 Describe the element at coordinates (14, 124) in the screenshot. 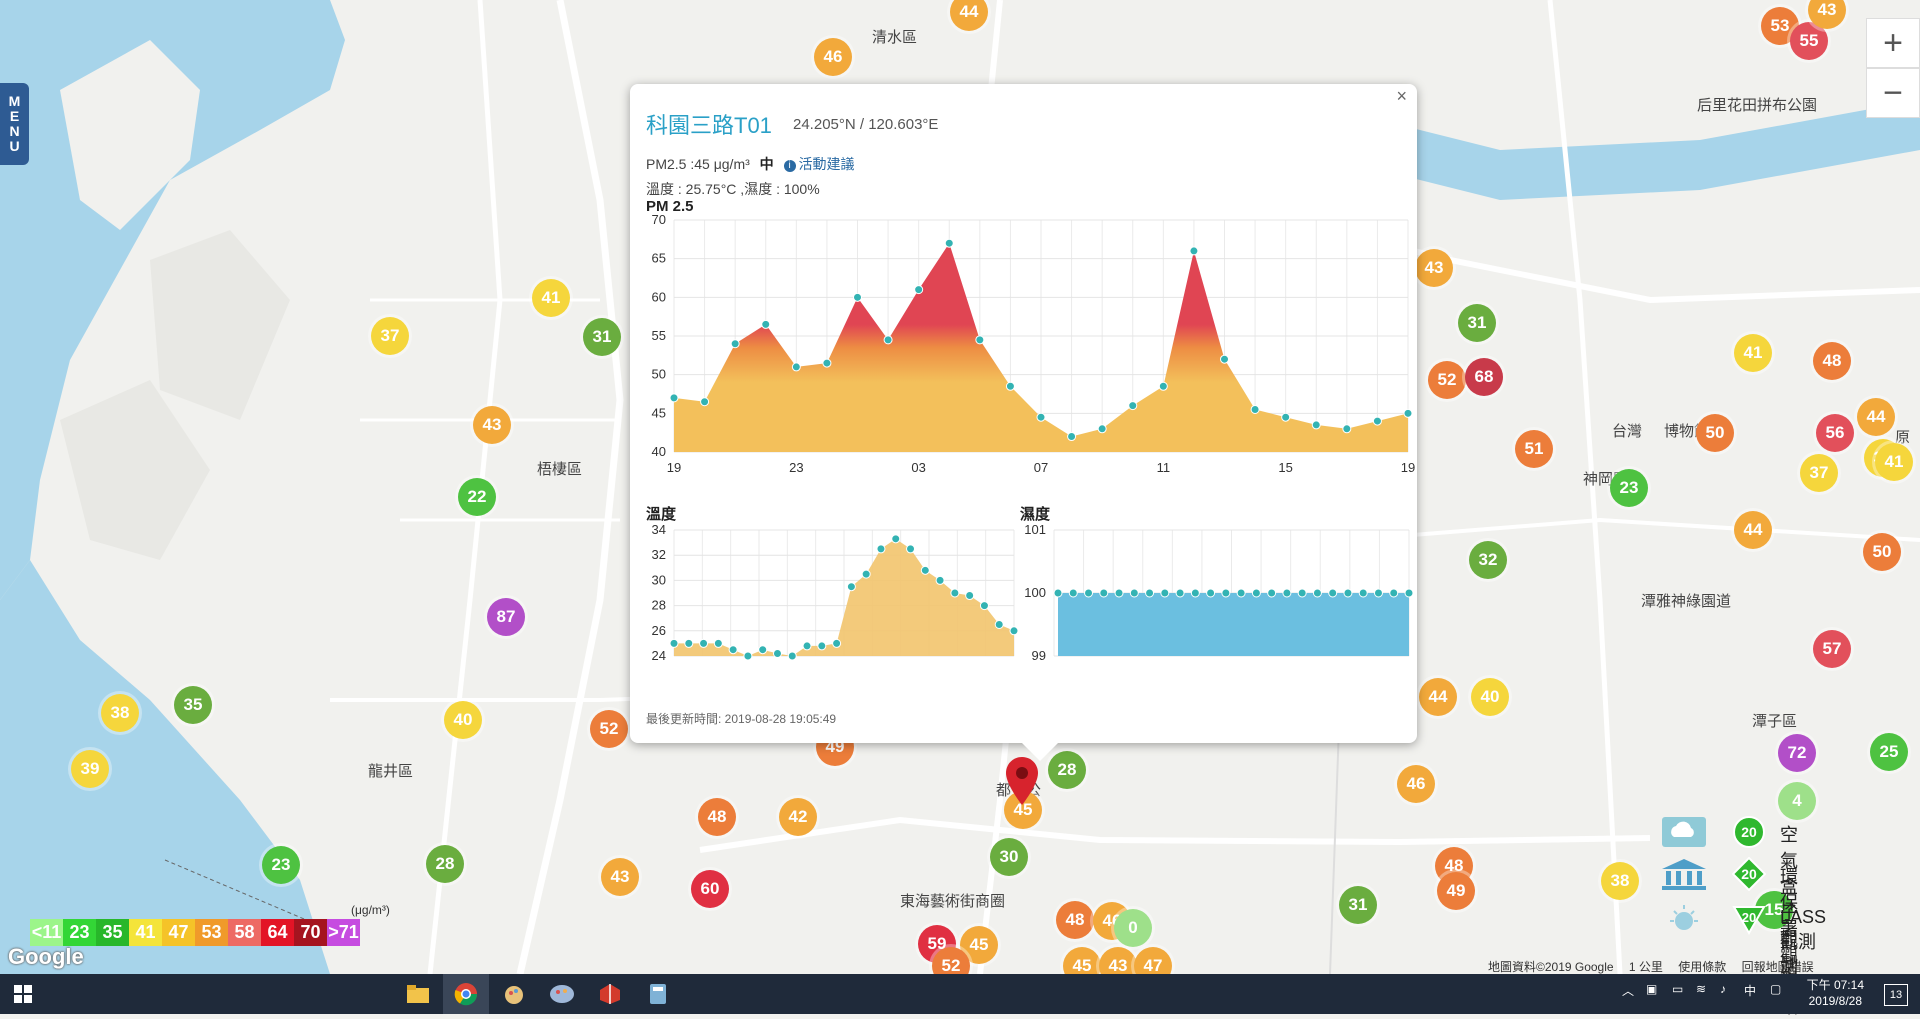

I see `menu-tab: M E N U` at that location.